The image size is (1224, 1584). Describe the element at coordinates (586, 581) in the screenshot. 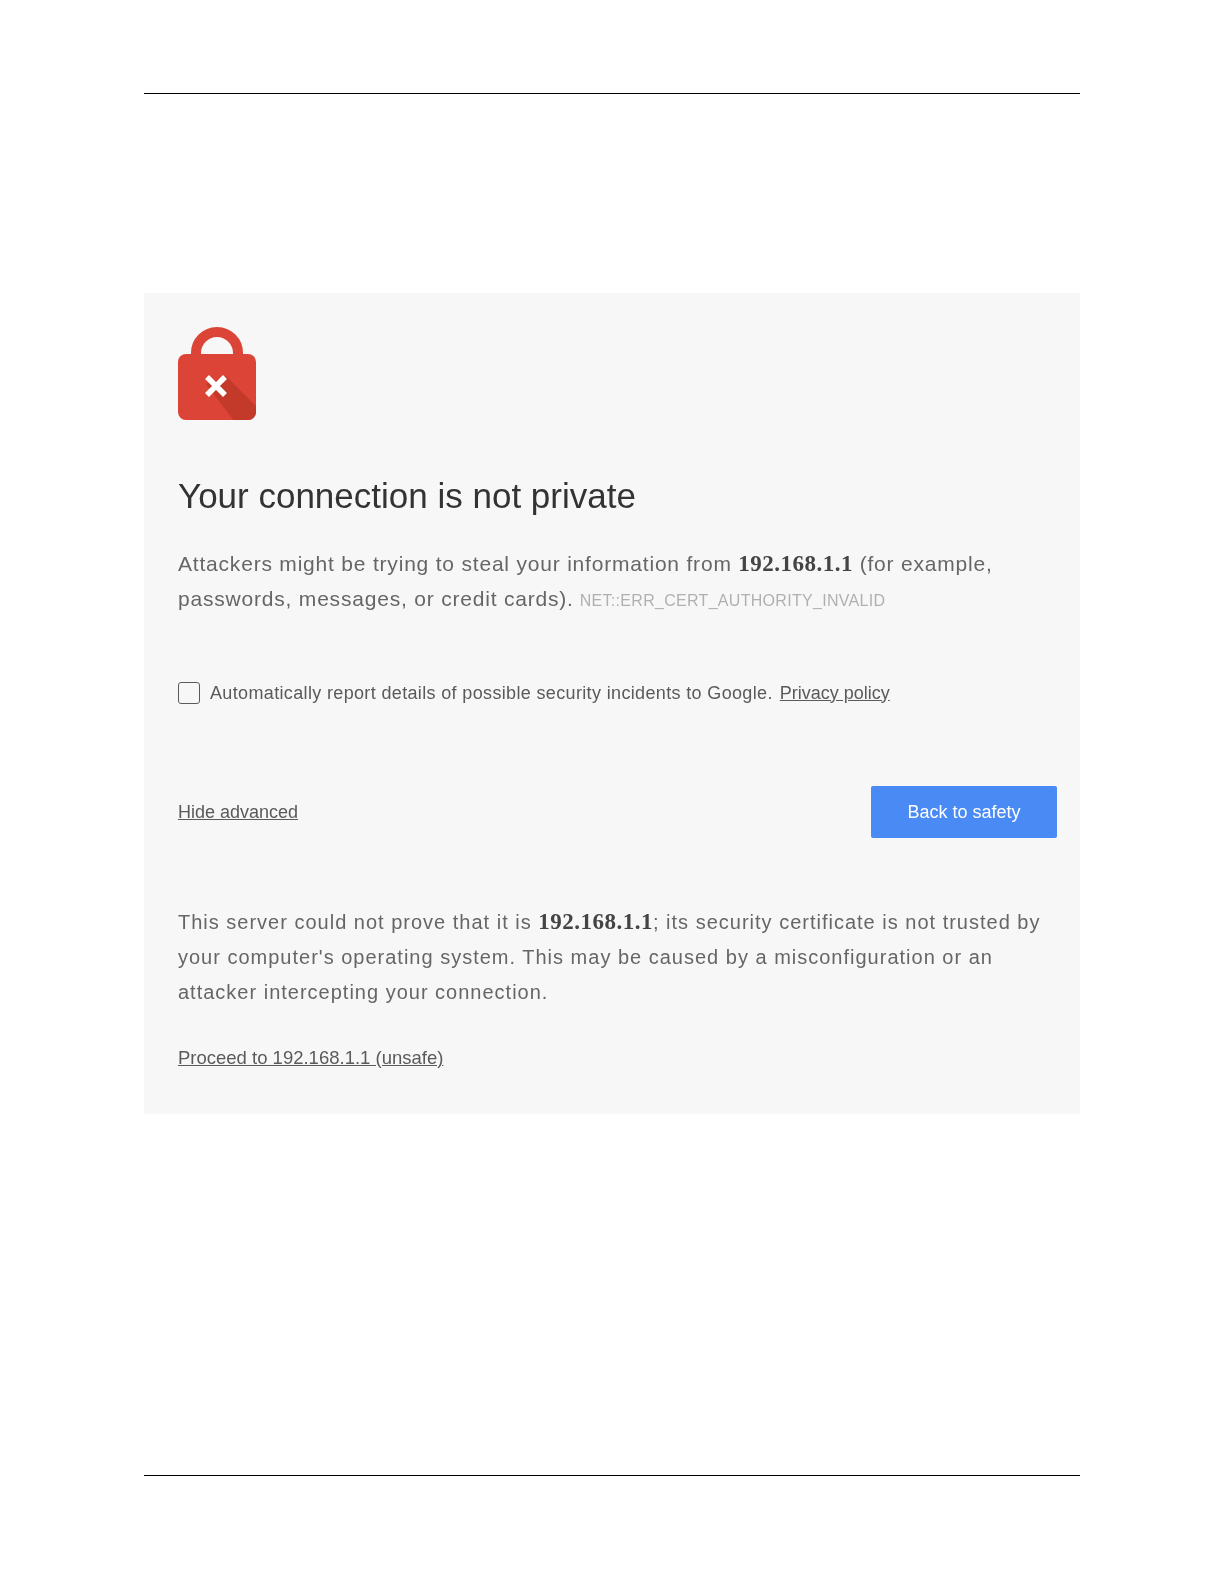

I see `intro-text: Attackers might be trying to steal your information from 192.168.1.1 (for example, passwords, messages, or credit cards). NET::ERR_CERT_AUTHORITY_INVALID` at that location.